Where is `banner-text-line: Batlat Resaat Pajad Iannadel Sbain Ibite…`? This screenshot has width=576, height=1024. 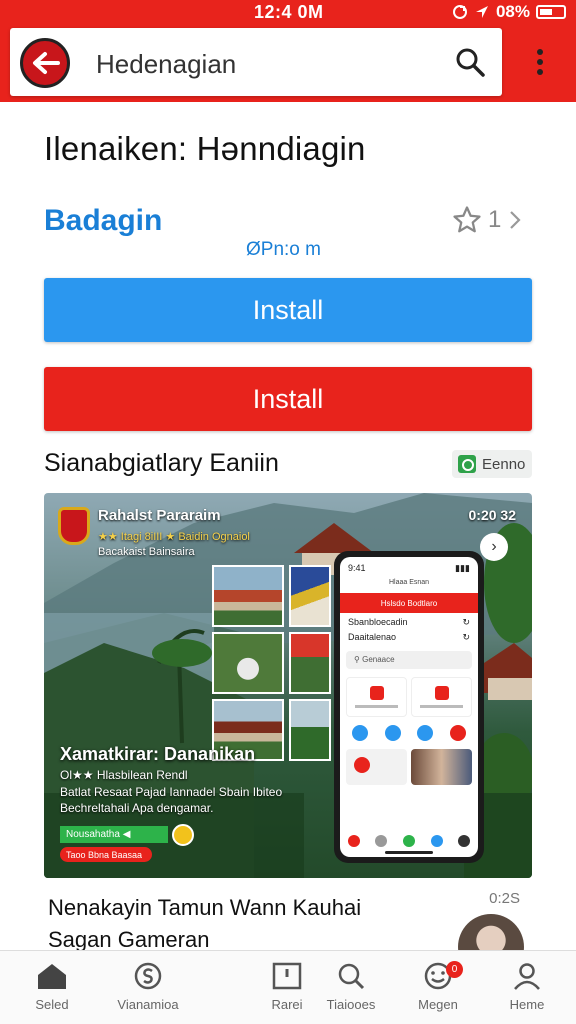 banner-text-line: Batlat Resaat Pajad Iannadel Sbain Ibite… is located at coordinates (171, 792).